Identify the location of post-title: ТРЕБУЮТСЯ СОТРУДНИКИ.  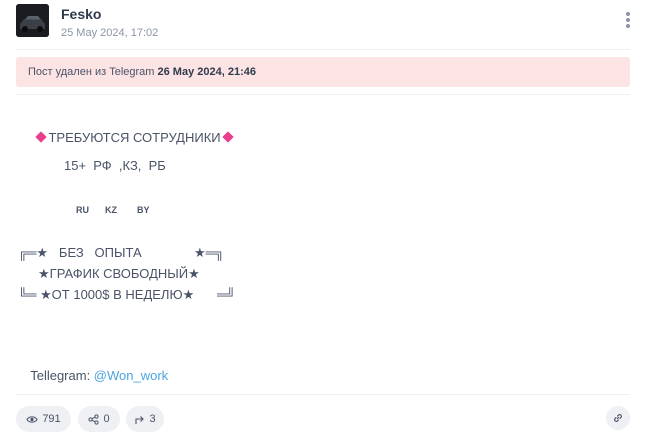
(127, 137).